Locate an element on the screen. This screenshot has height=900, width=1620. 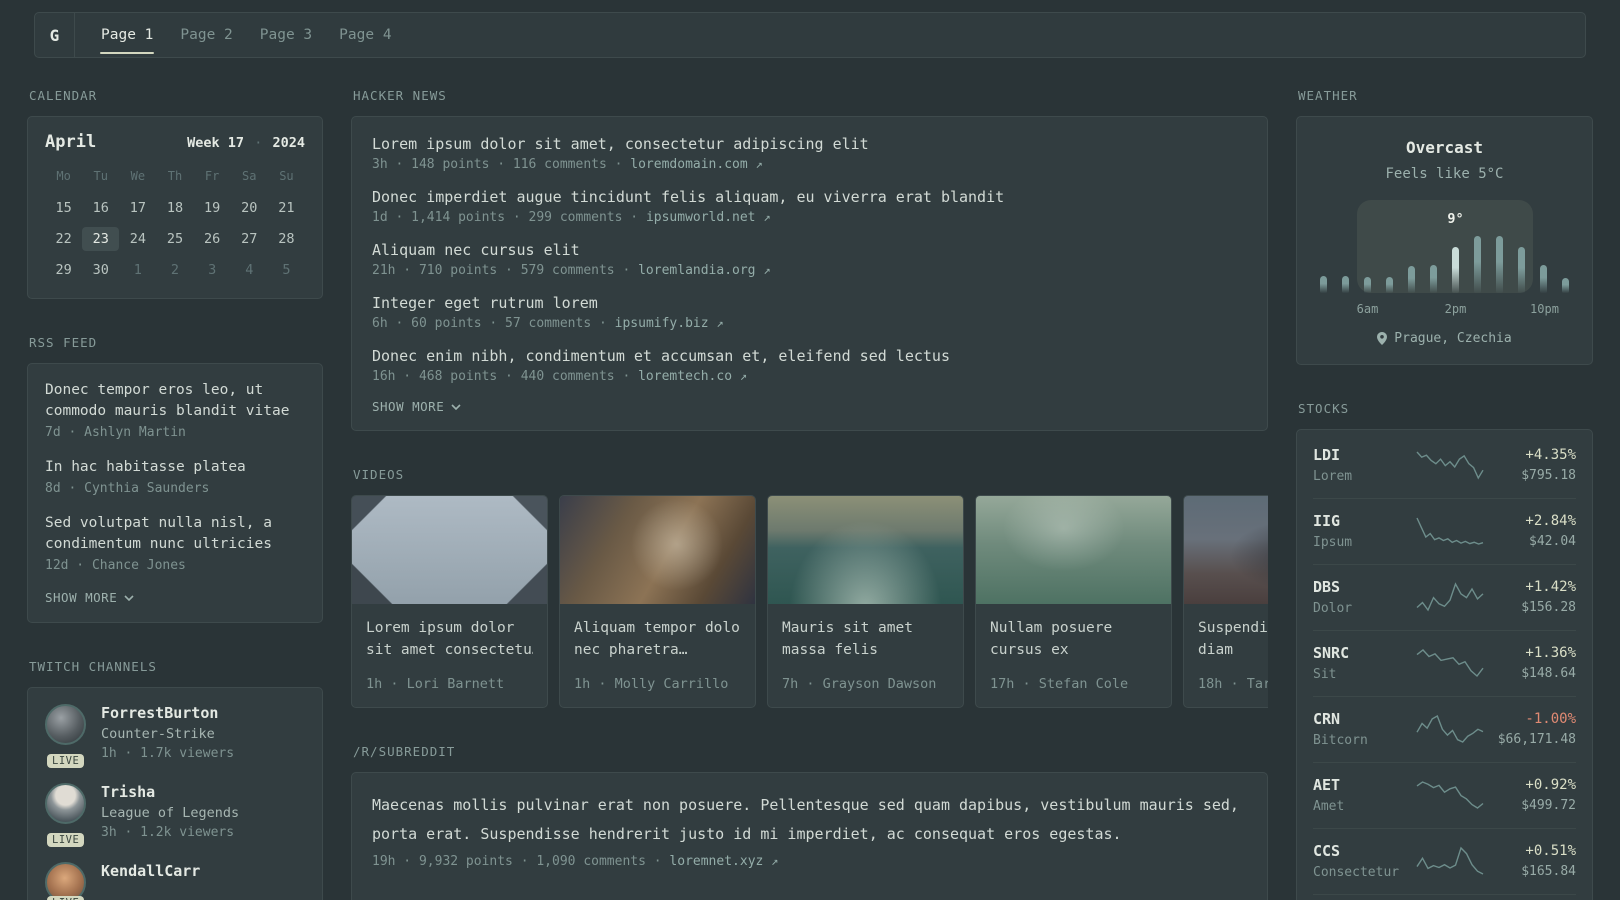
weather-hourly-chart: 9° is located at coordinates (1444, 246).